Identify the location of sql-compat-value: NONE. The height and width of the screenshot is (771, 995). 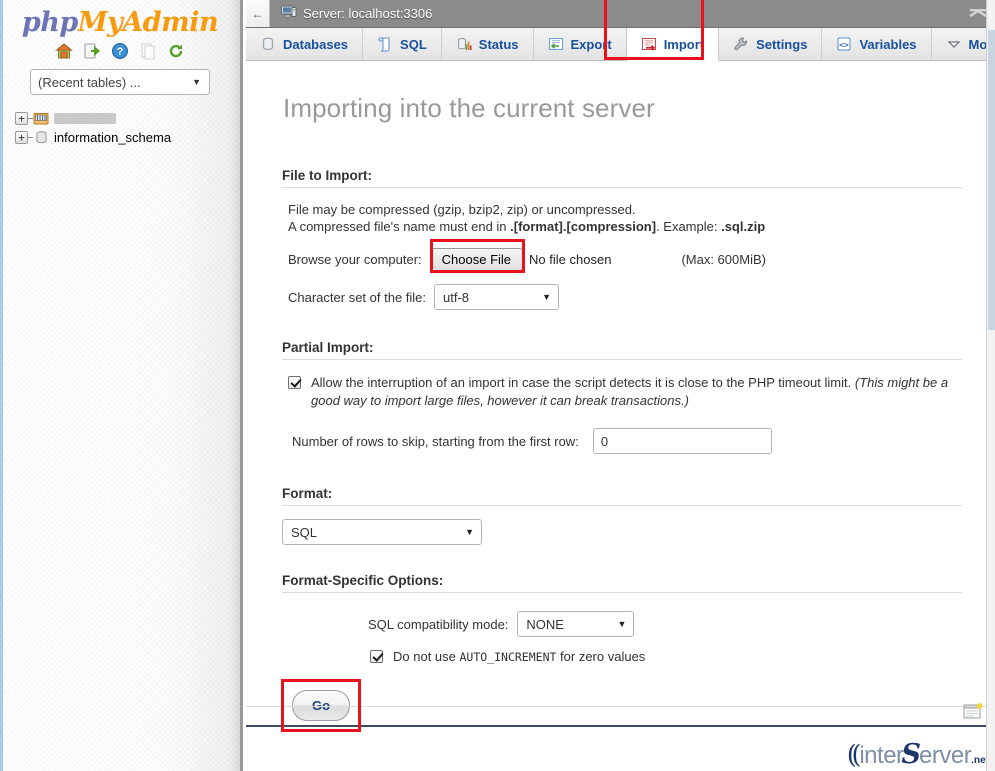
(545, 624).